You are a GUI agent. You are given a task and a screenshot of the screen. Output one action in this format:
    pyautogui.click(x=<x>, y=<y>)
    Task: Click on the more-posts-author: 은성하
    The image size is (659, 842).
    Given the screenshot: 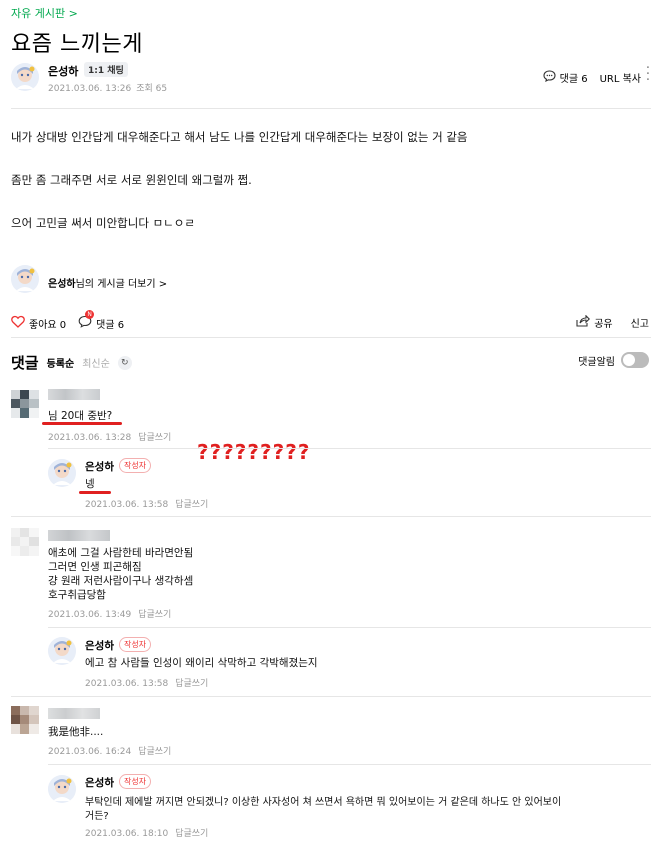 What is the action you would take?
    pyautogui.click(x=62, y=284)
    